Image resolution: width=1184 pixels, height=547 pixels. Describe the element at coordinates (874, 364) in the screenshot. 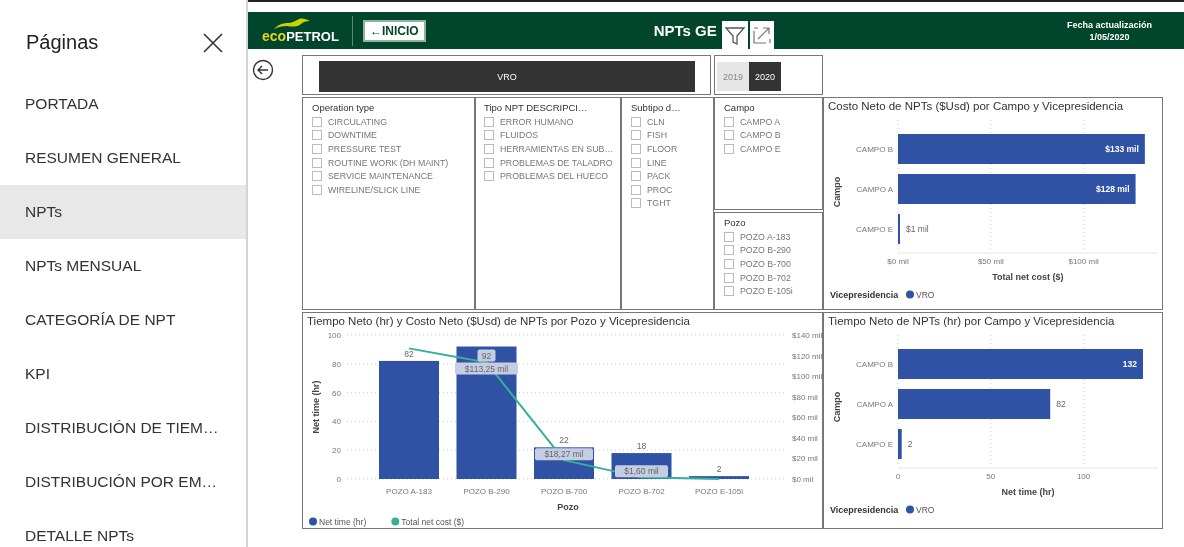

I see `category-label: CAMPO B` at that location.